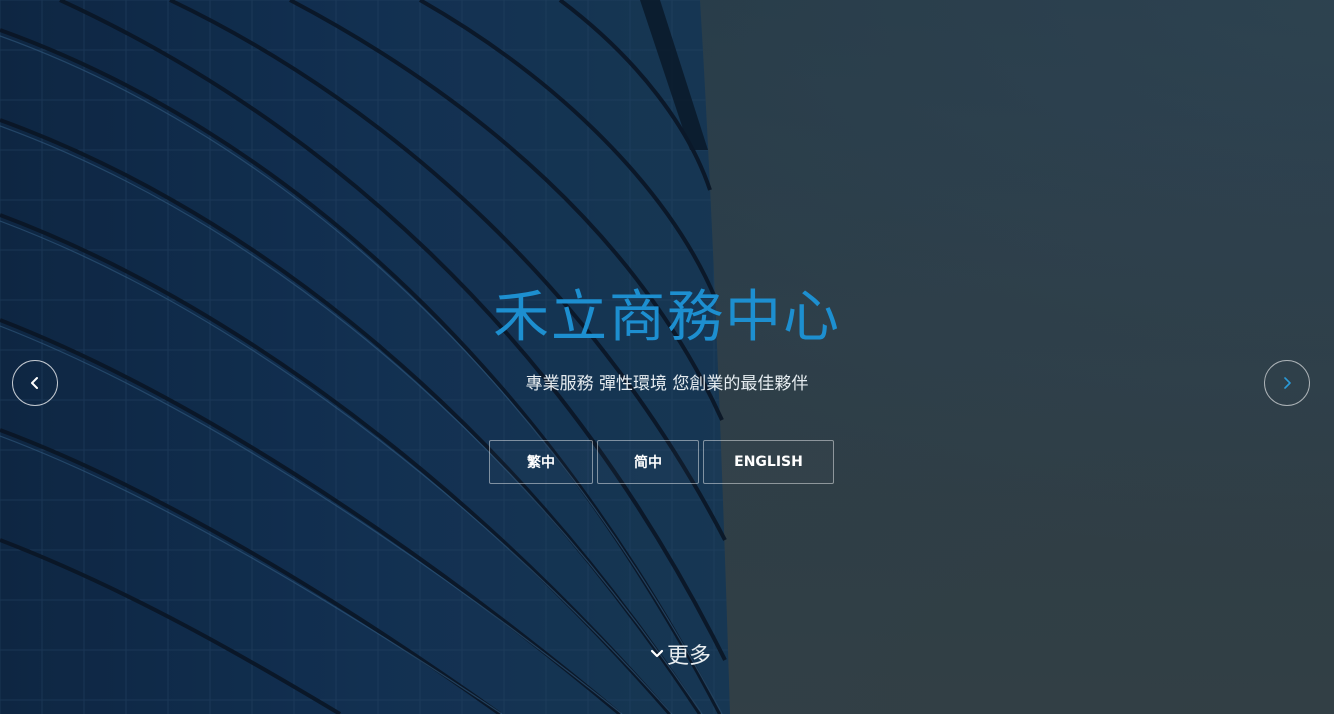 The image size is (1334, 714). I want to click on chevron-down-icon, so click(657, 653).